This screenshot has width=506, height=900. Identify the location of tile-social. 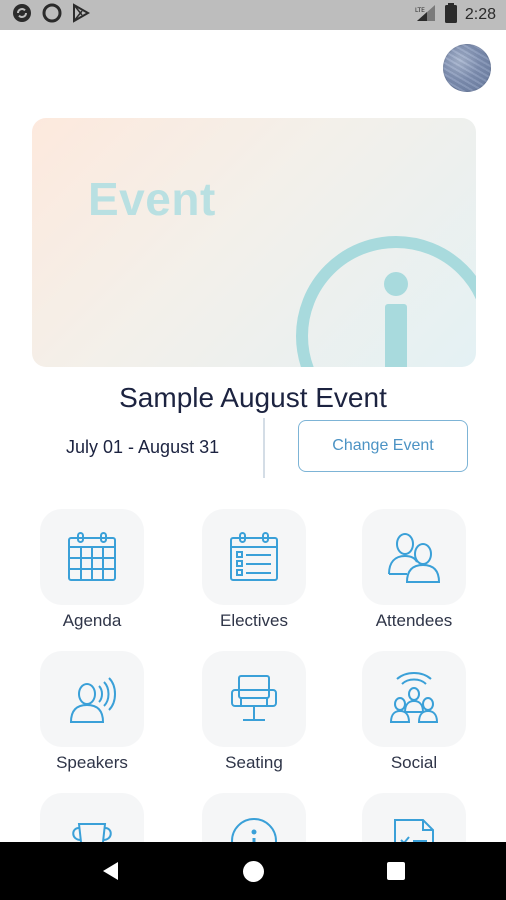
(414, 699).